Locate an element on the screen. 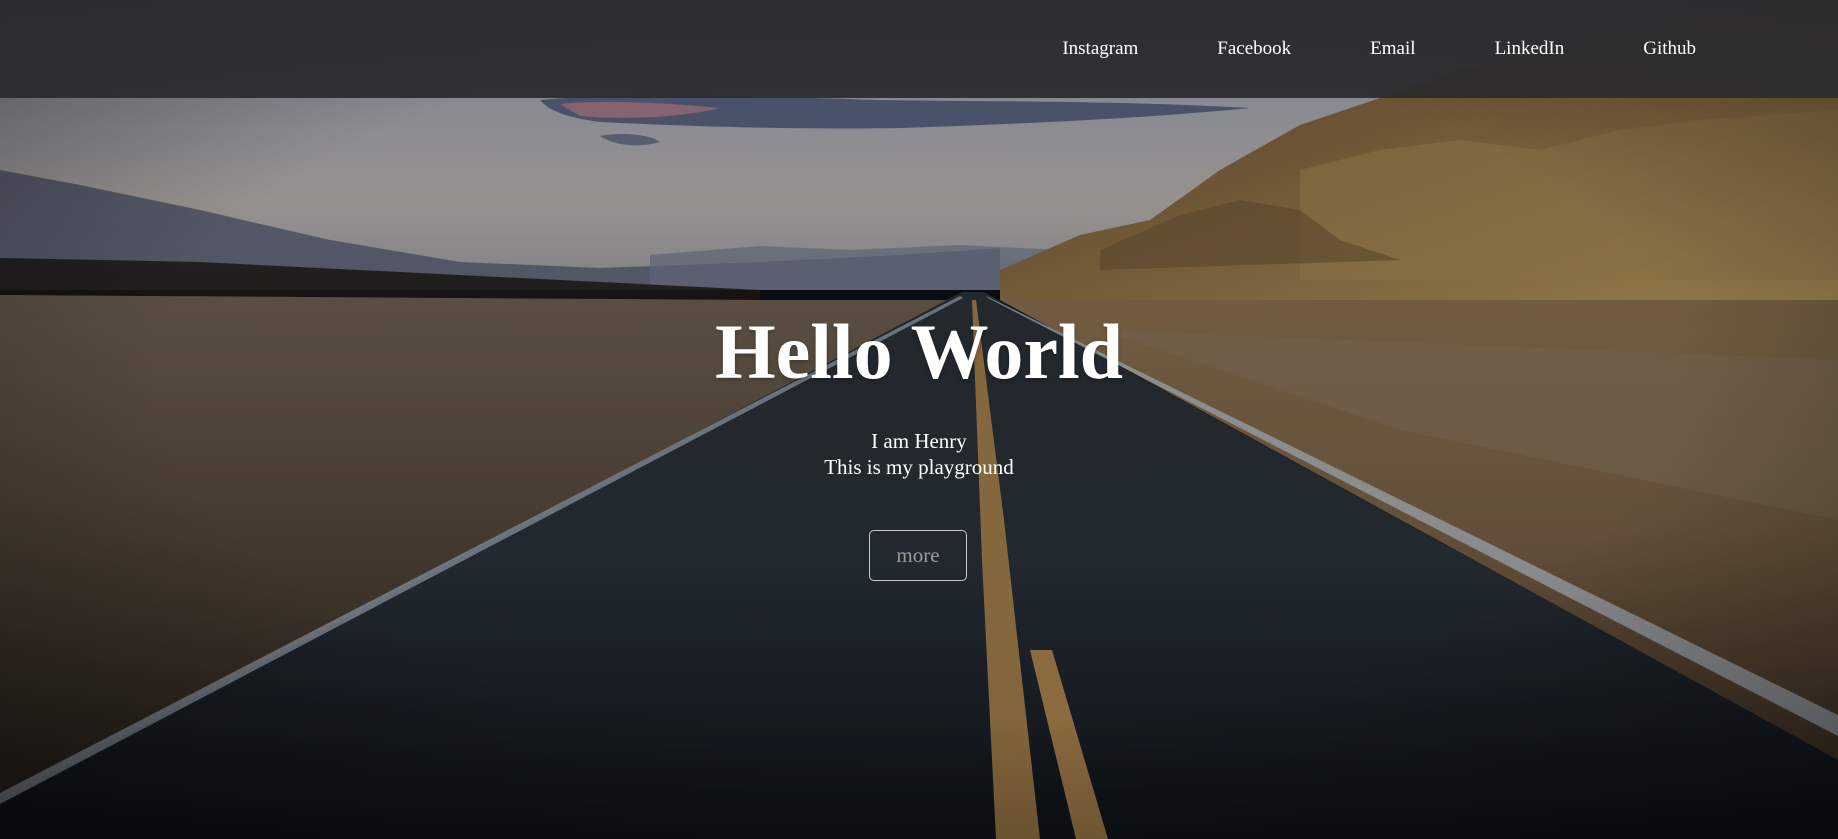  more-button: more is located at coordinates (918, 555).